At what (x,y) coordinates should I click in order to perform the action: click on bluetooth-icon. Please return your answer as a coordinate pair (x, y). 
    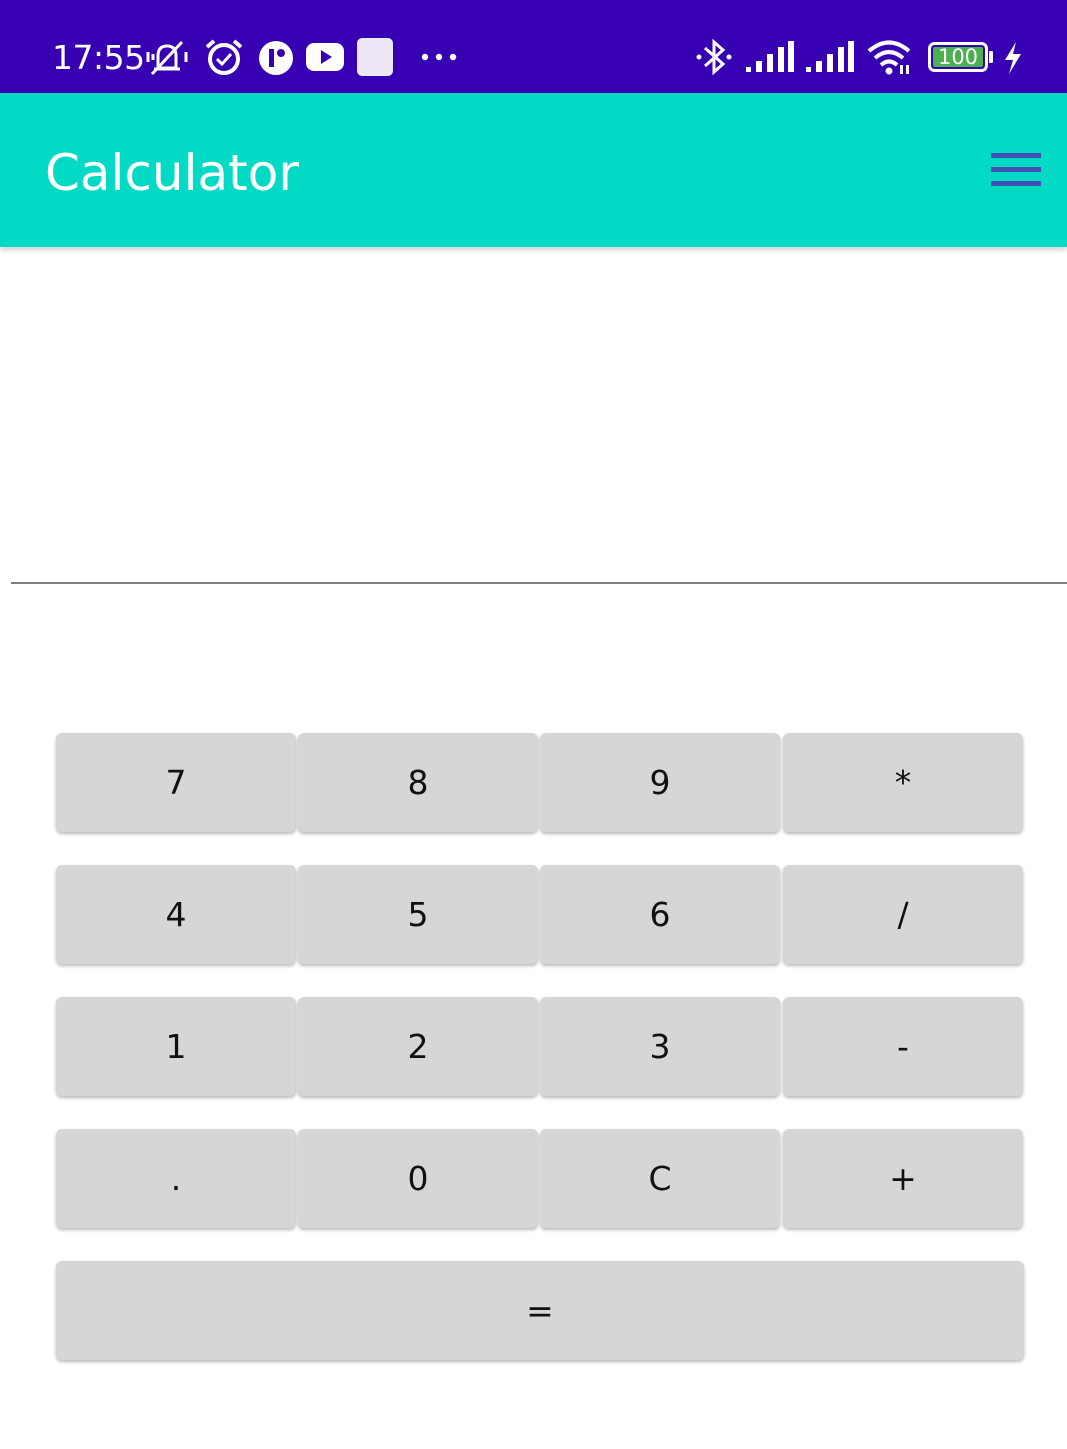
    Looking at the image, I should click on (714, 57).